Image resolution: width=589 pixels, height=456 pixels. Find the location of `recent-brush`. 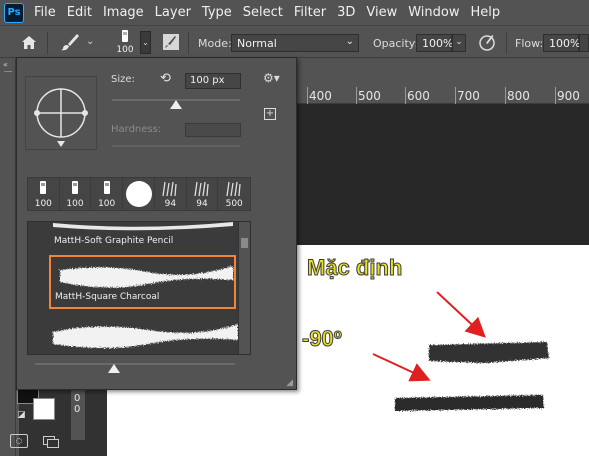

recent-brush is located at coordinates (139, 194).